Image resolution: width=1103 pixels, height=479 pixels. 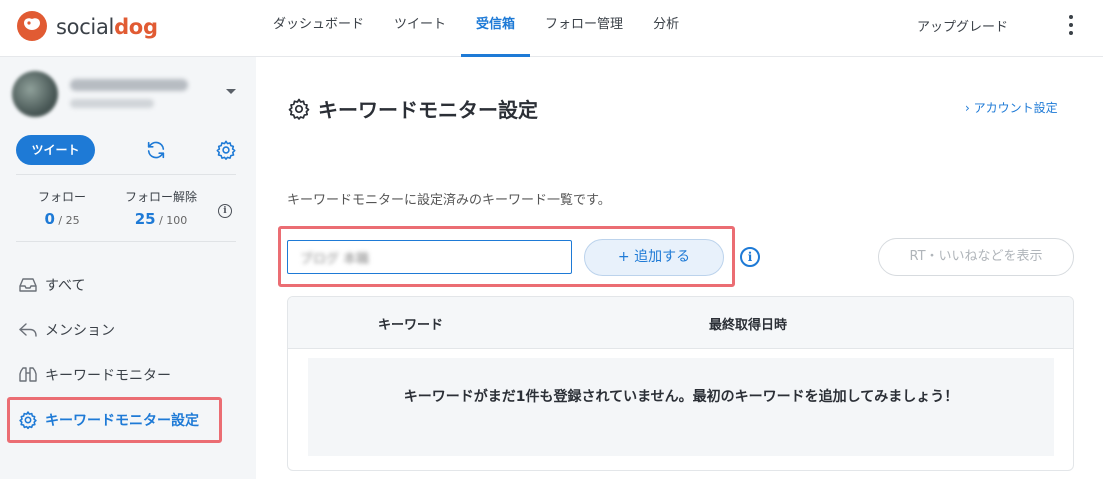 I want to click on nav-follow-management: フォロー管理, so click(x=584, y=28).